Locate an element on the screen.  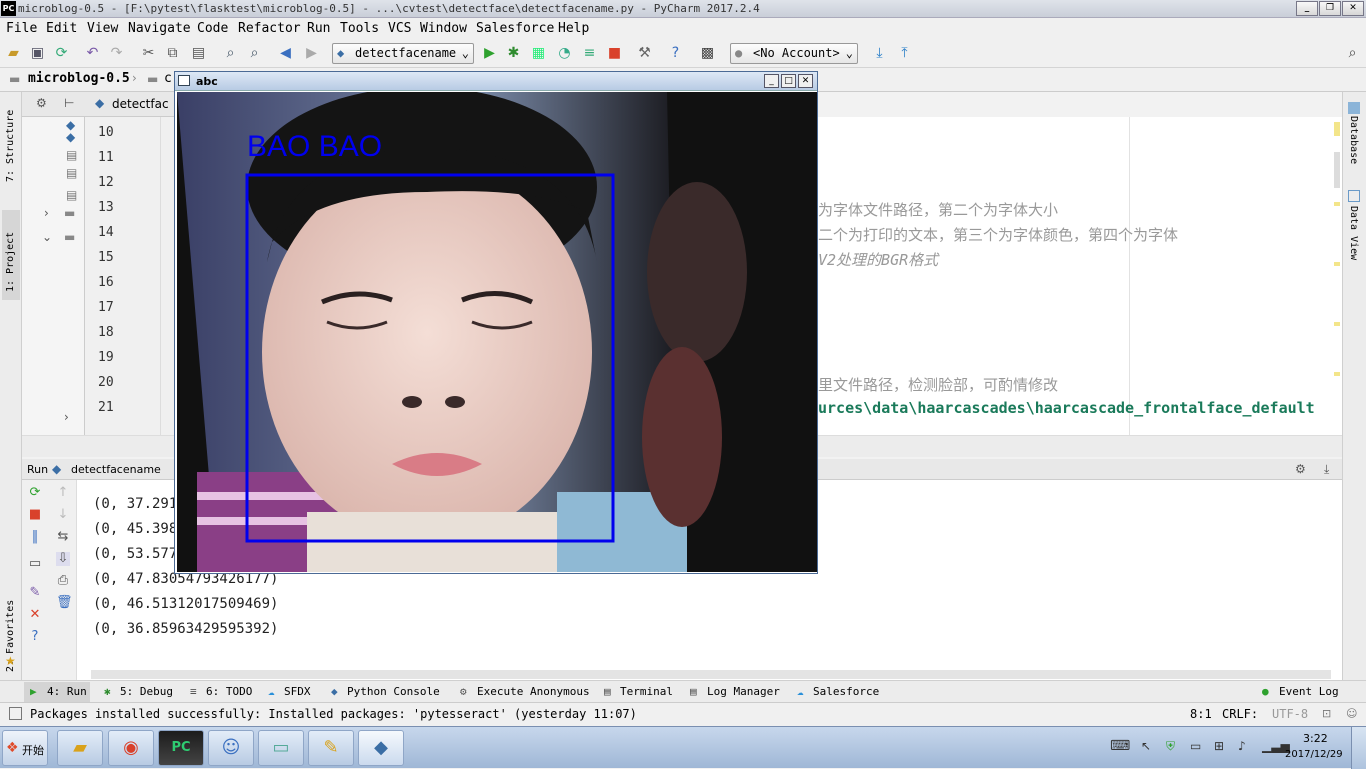
python-window-app: ◆ is located at coordinates (381, 748).